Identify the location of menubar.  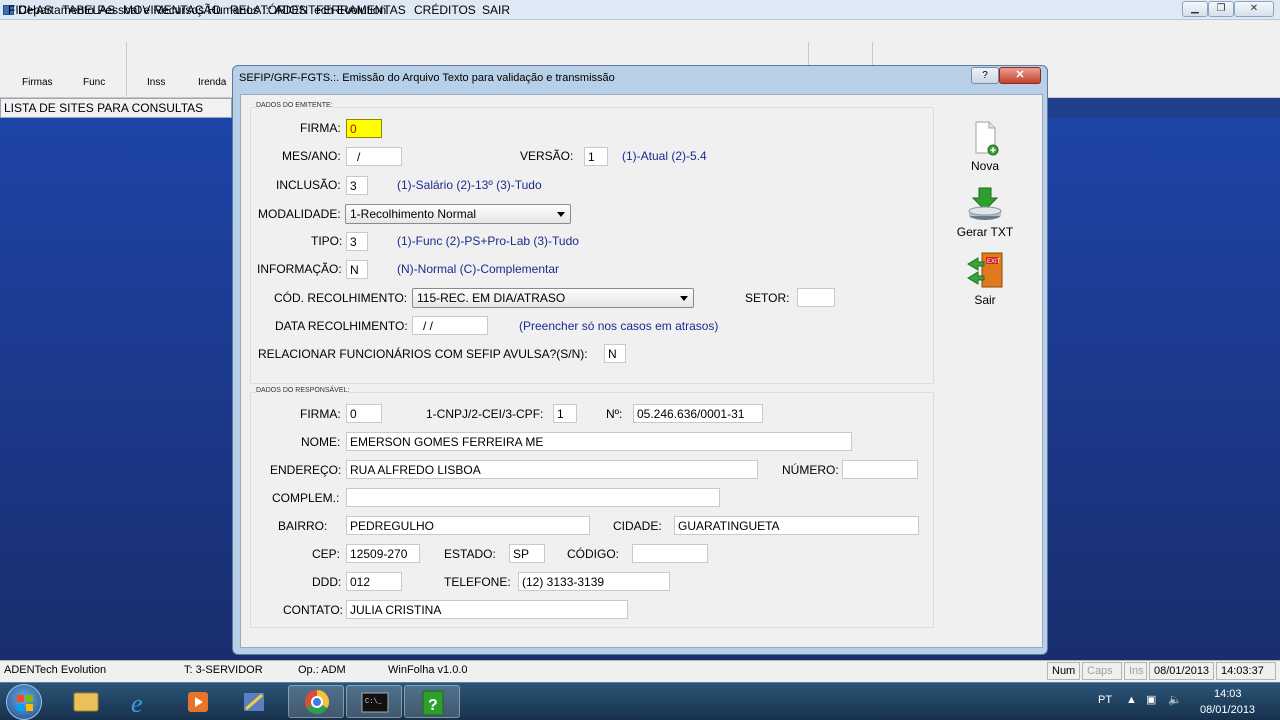
(640, 30).